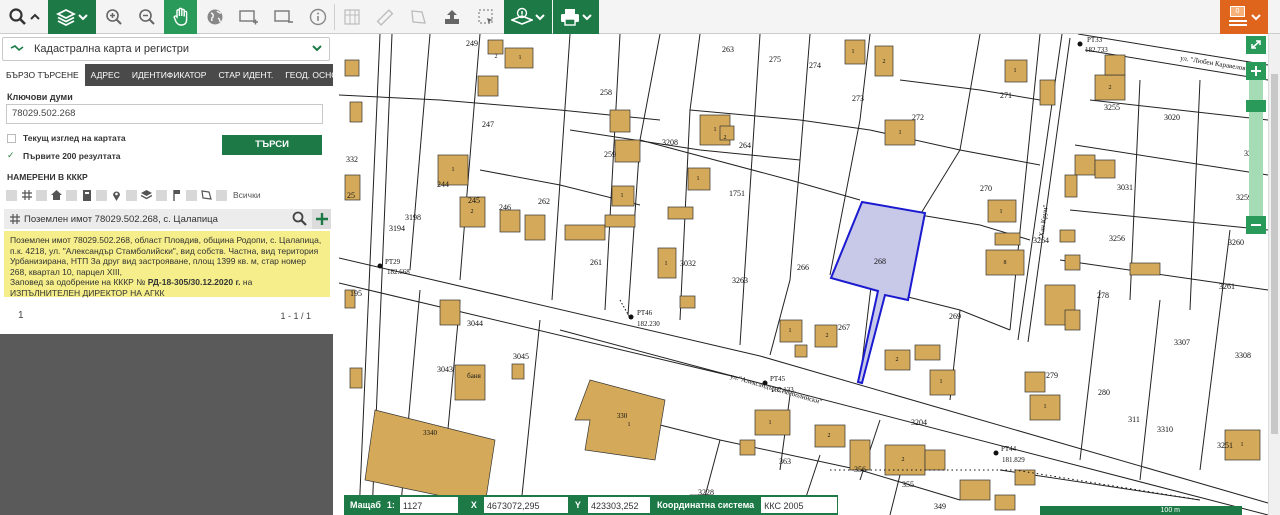 This screenshot has width=1280, height=515. What do you see at coordinates (169, 75) in the screenshot?
I see `tab-identifier: ИДЕНТИФИКАТОР` at bounding box center [169, 75].